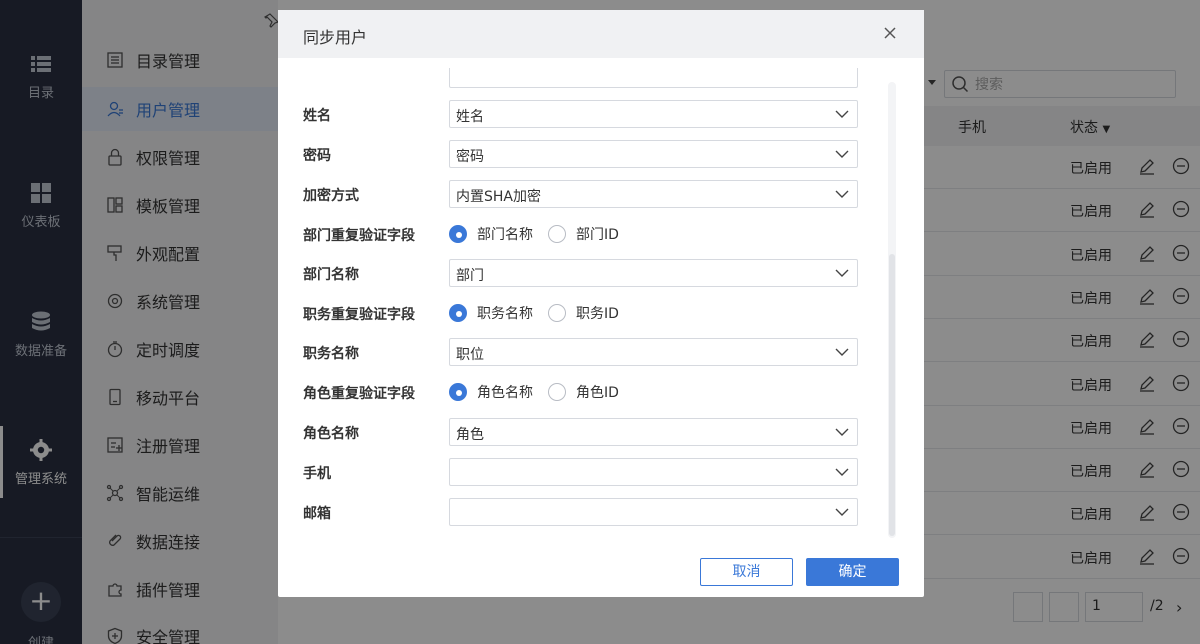 The height and width of the screenshot is (644, 1200). I want to click on radio-job-name: 职务名称, so click(491, 313).